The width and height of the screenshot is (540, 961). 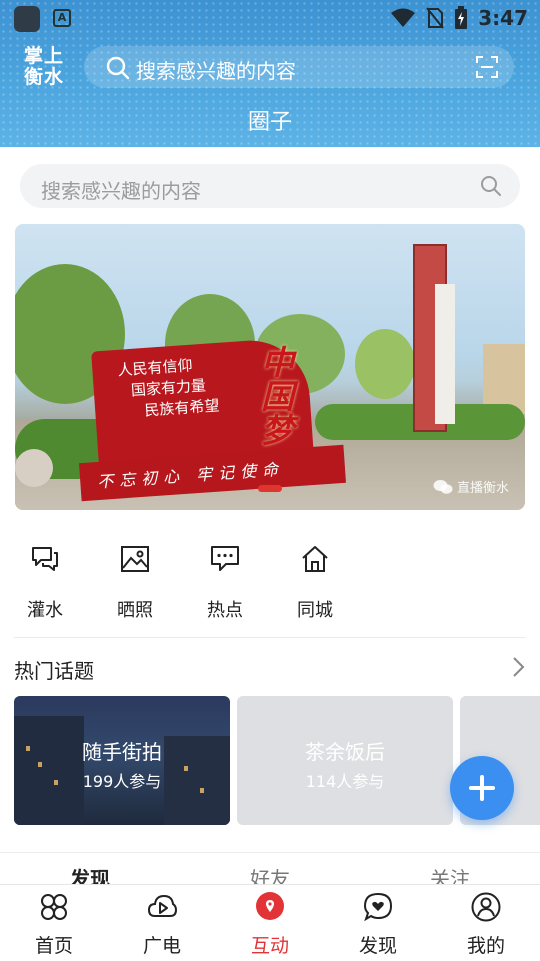 What do you see at coordinates (162, 923) in the screenshot?
I see `nav-item-broadcast: 广电` at bounding box center [162, 923].